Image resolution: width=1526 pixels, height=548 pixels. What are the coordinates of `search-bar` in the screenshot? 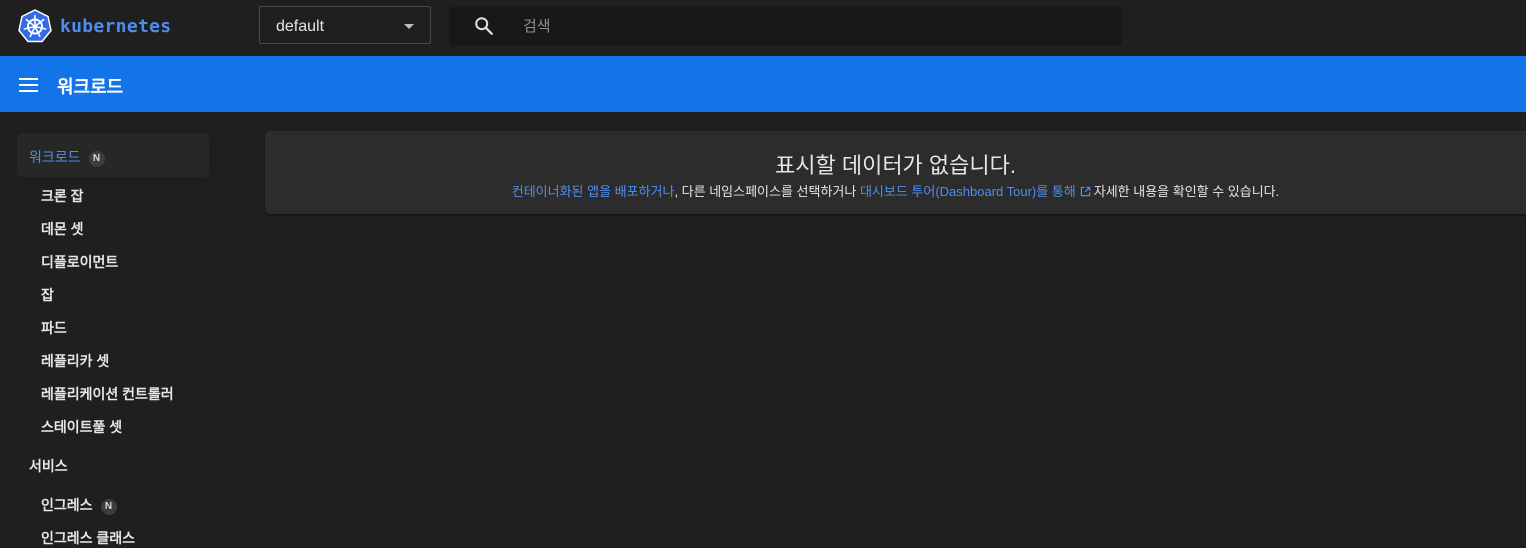 It's located at (785, 26).